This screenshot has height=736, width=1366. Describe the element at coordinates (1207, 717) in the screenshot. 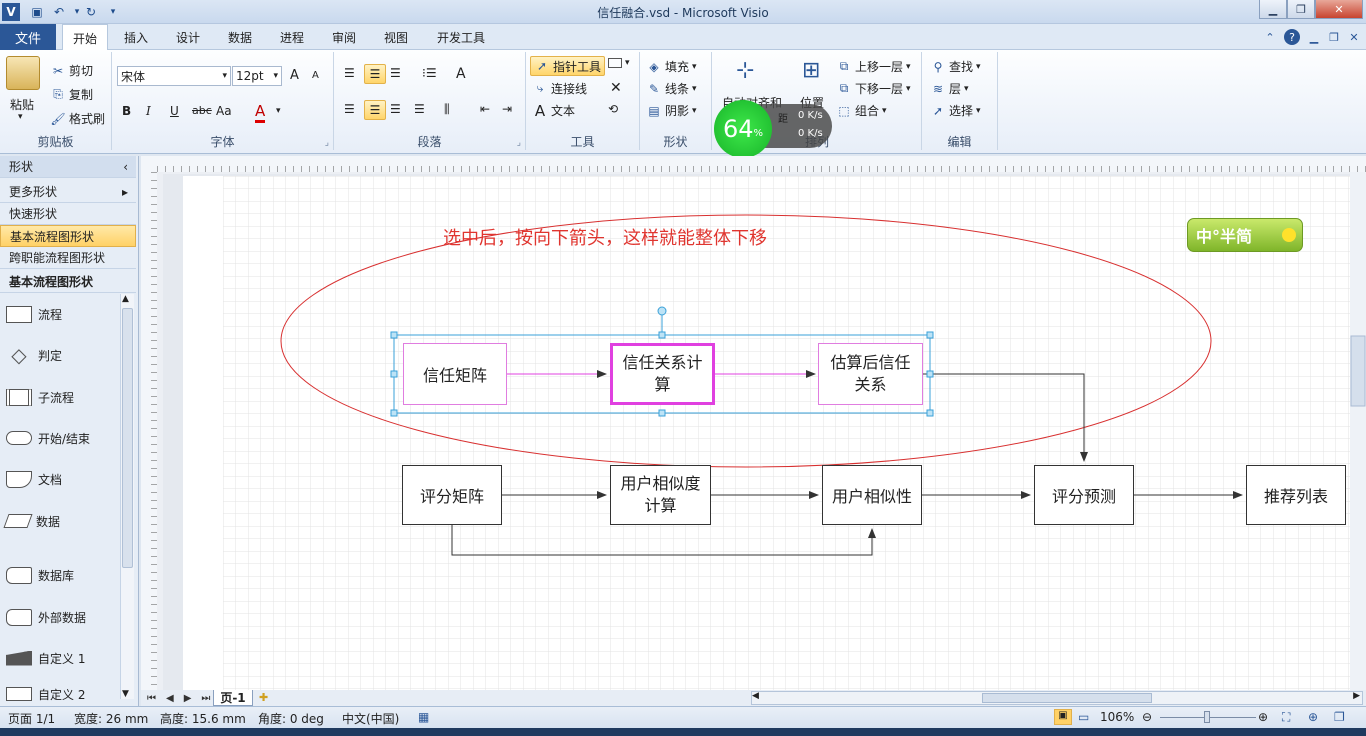

I see `zoom-slider-thumb` at that location.